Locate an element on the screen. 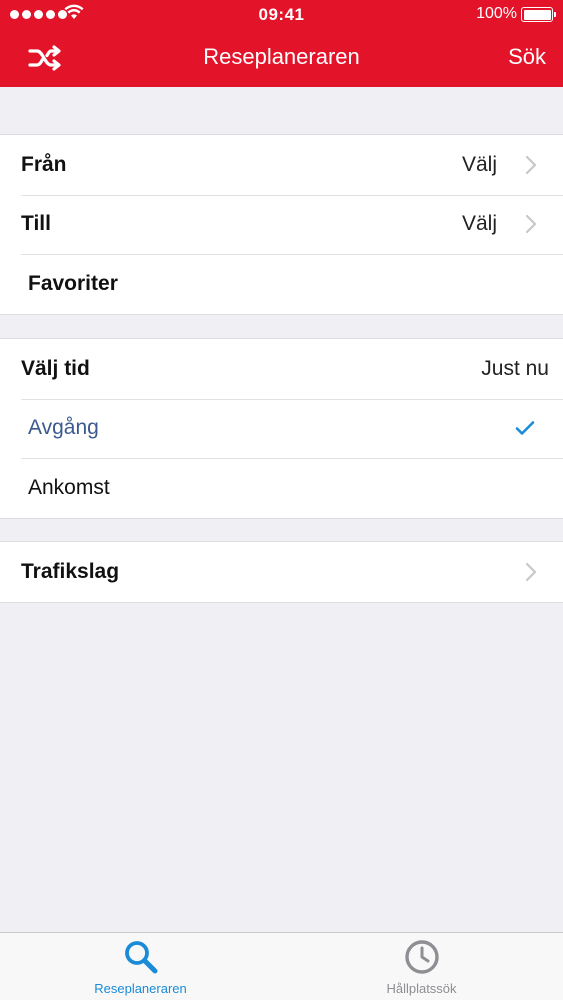 This screenshot has height=1000, width=563. transport-mode-section: Trafikslag is located at coordinates (281, 572).